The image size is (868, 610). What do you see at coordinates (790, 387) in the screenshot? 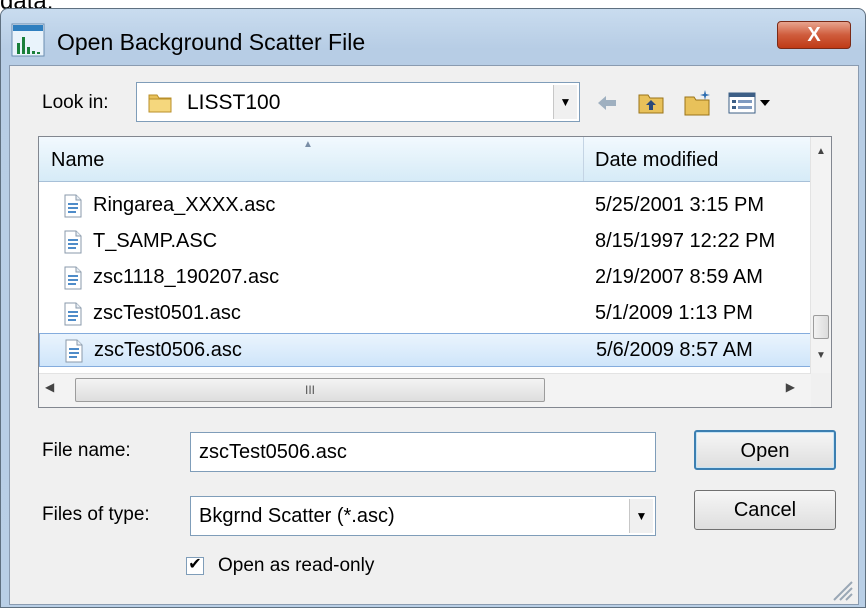
I see `scroll-right-arrow: ▶` at bounding box center [790, 387].